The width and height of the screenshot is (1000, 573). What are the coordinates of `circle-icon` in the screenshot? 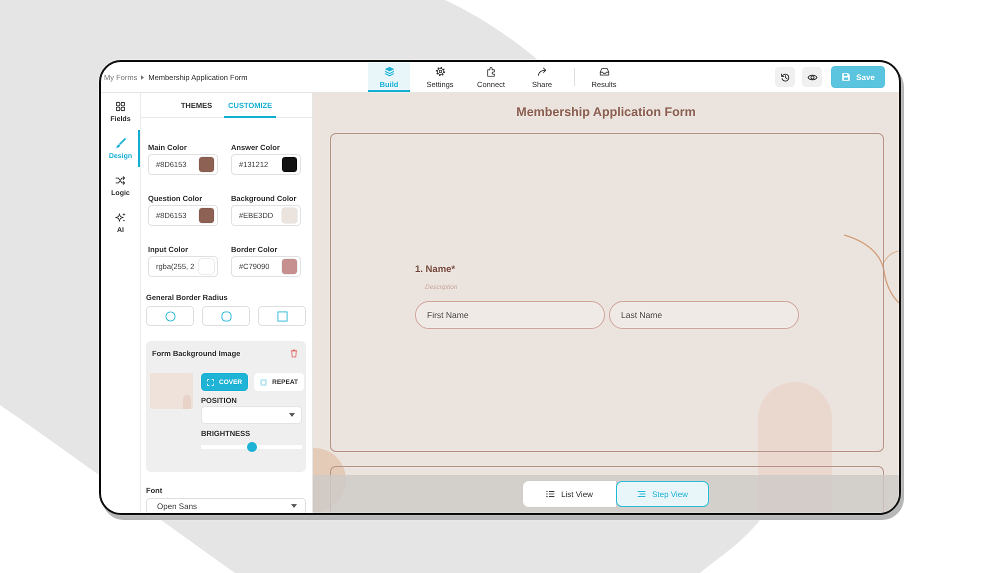 It's located at (170, 316).